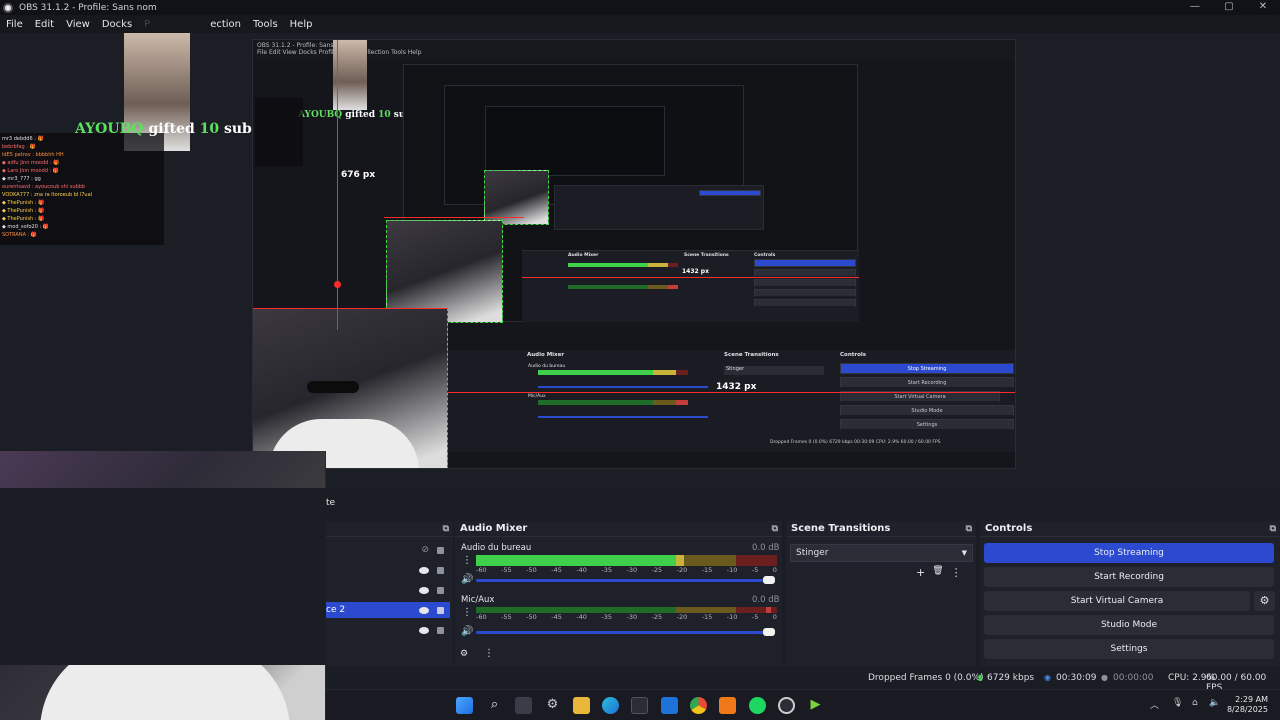 Image resolution: width=1280 pixels, height=720 pixels. Describe the element at coordinates (44, 24) in the screenshot. I see `menu-edit: Edit` at that location.